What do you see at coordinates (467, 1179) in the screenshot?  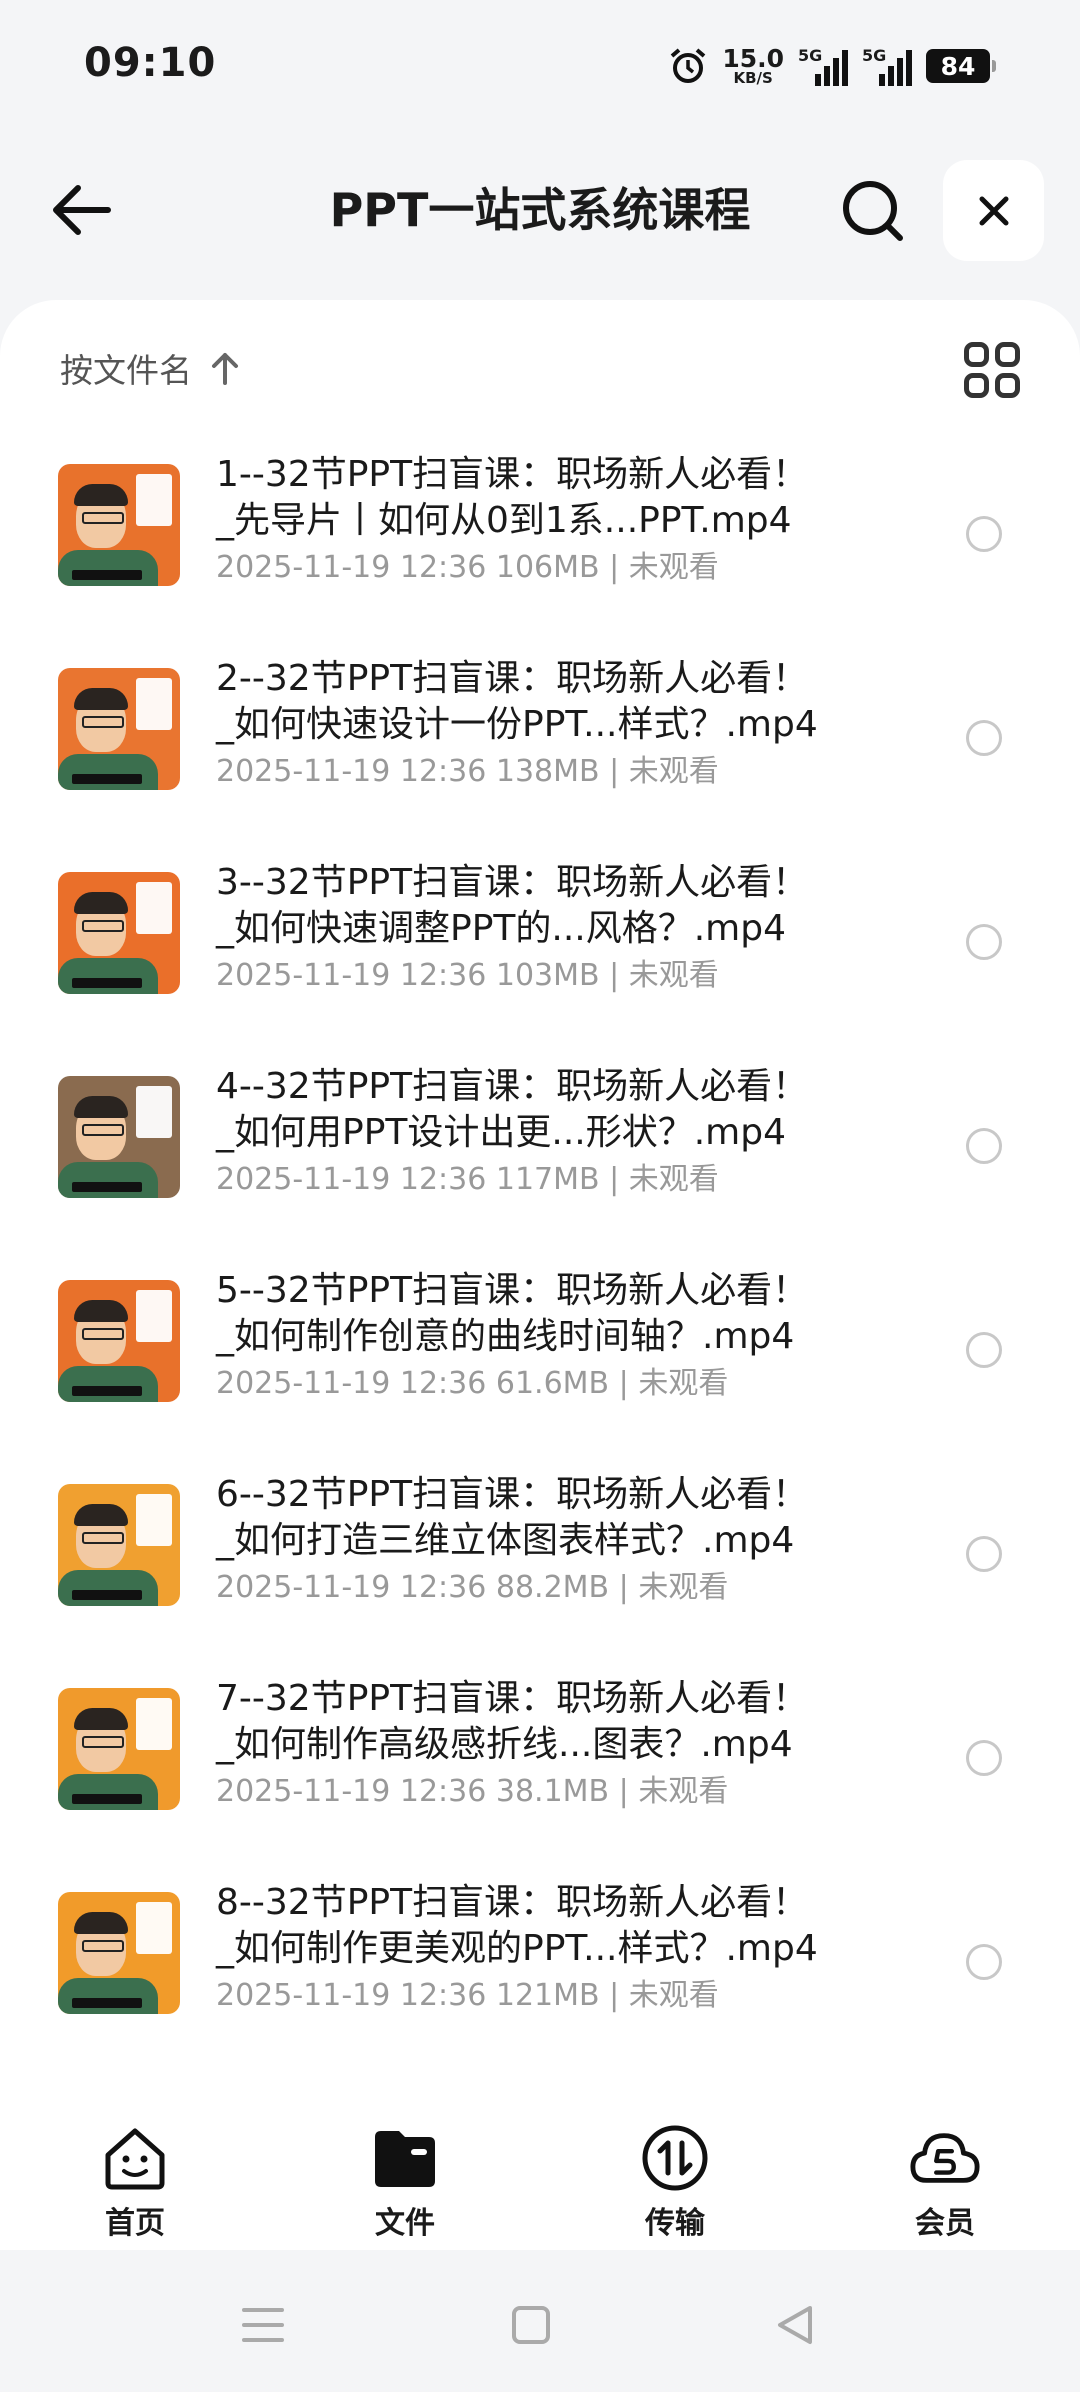 I see `file-meta: 2025-11-19 12:36 117MB | 未观看` at bounding box center [467, 1179].